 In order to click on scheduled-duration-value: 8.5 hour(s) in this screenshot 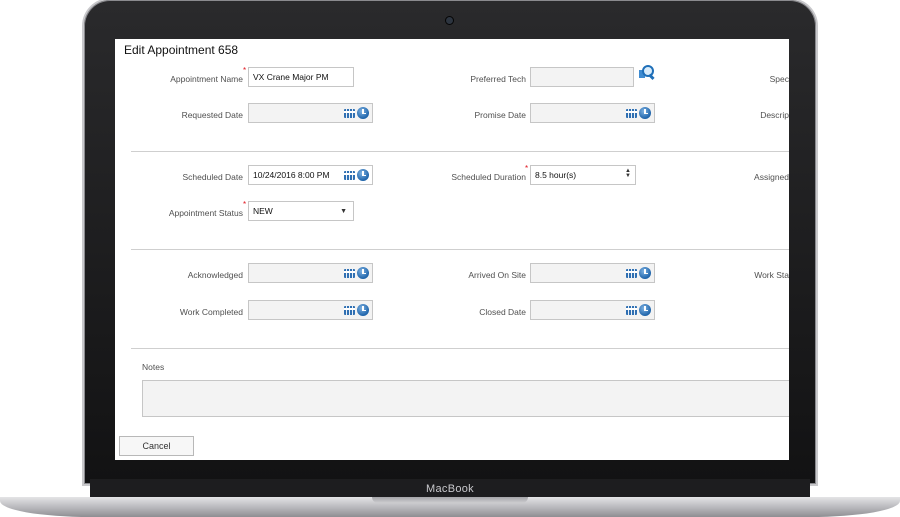, I will do `click(556, 175)`.